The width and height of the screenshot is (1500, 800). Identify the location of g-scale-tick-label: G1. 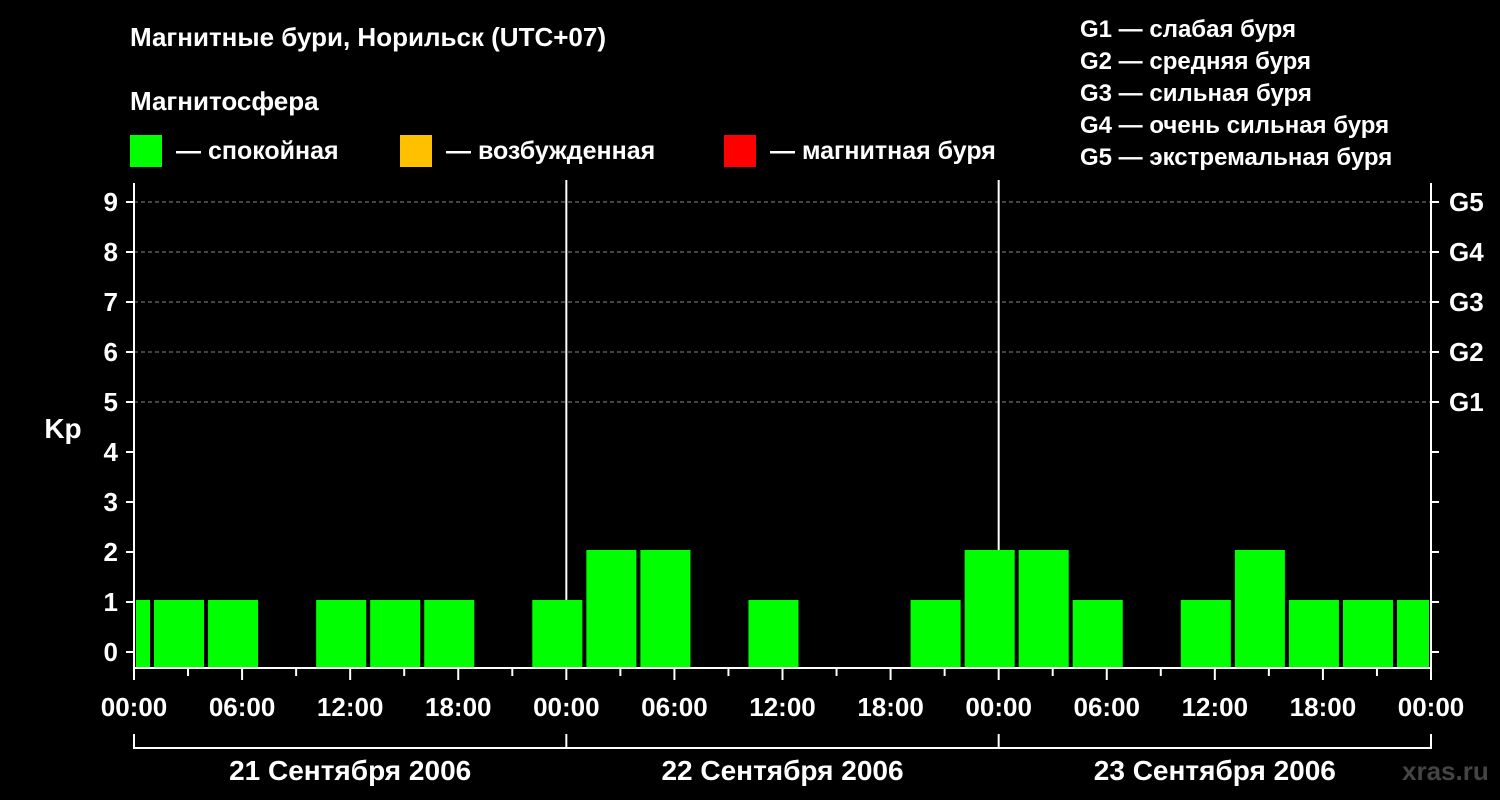
(1466, 402).